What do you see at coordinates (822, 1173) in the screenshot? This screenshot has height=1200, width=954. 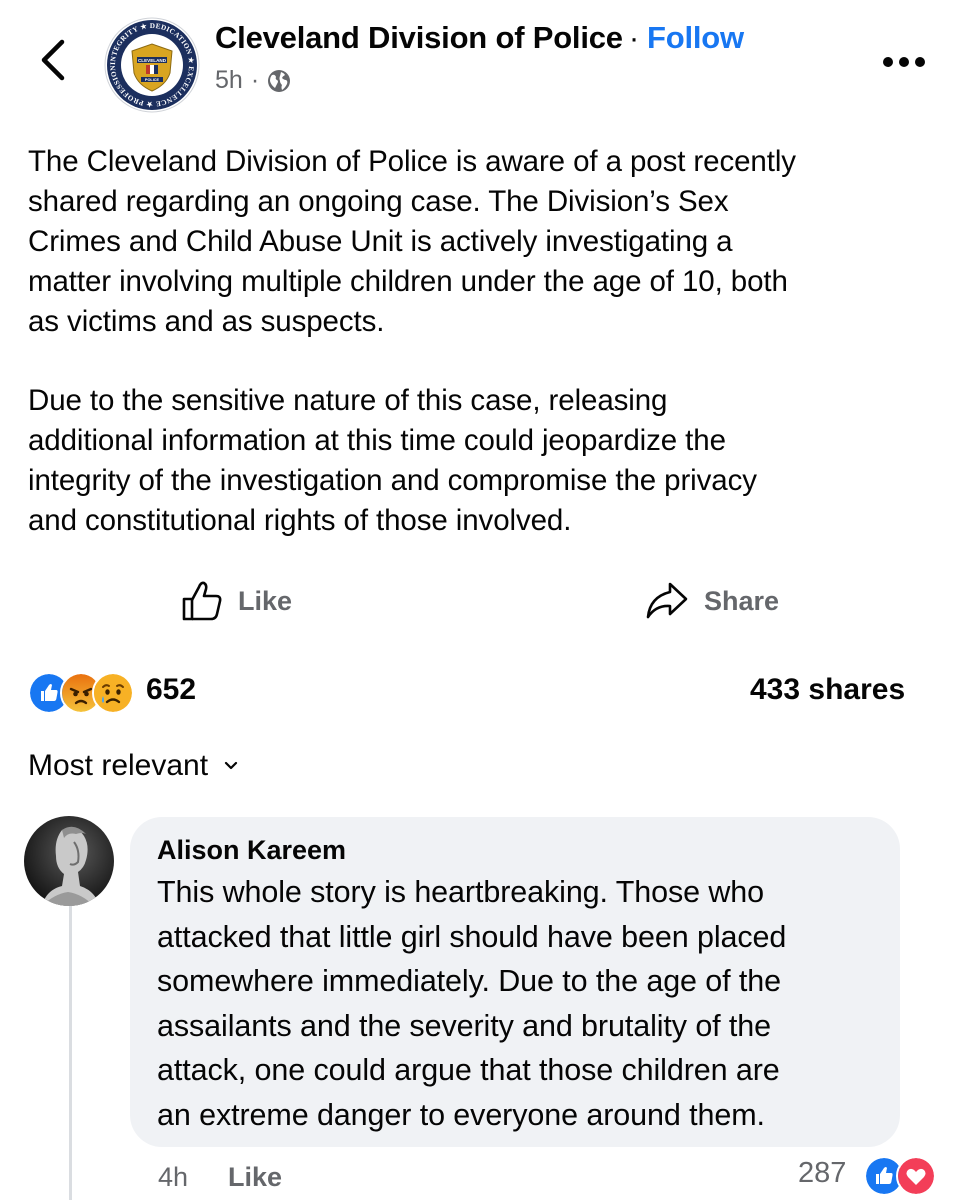 I see `comment-reaction-count: 287` at bounding box center [822, 1173].